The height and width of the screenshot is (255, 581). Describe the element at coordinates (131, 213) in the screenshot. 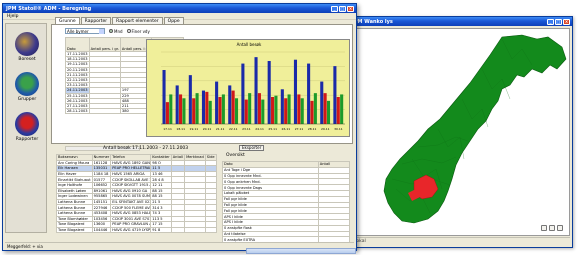

I see `table-cell: HAVS AVG 0853 HALEM` at that location.